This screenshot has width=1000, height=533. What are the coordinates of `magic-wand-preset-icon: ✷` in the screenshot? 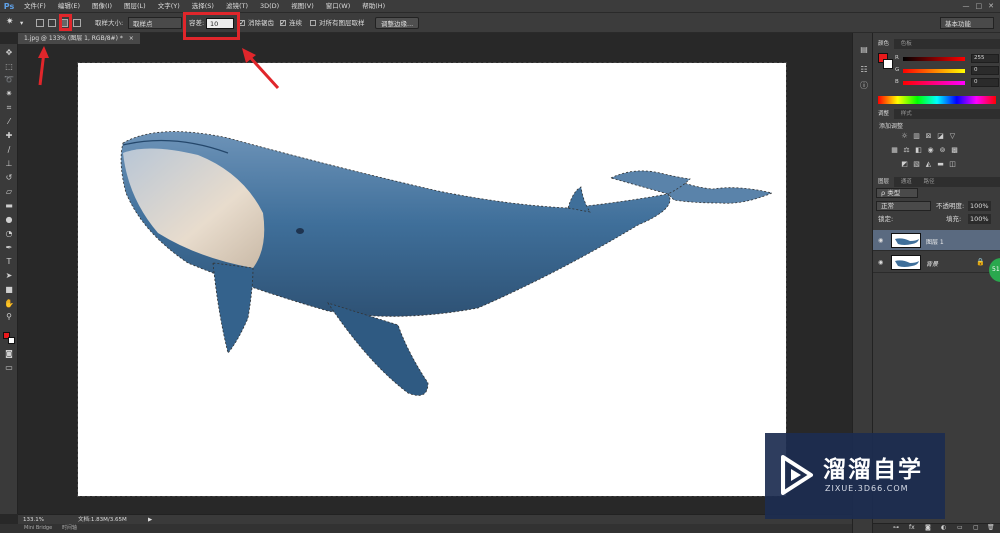 It's located at (10, 22).